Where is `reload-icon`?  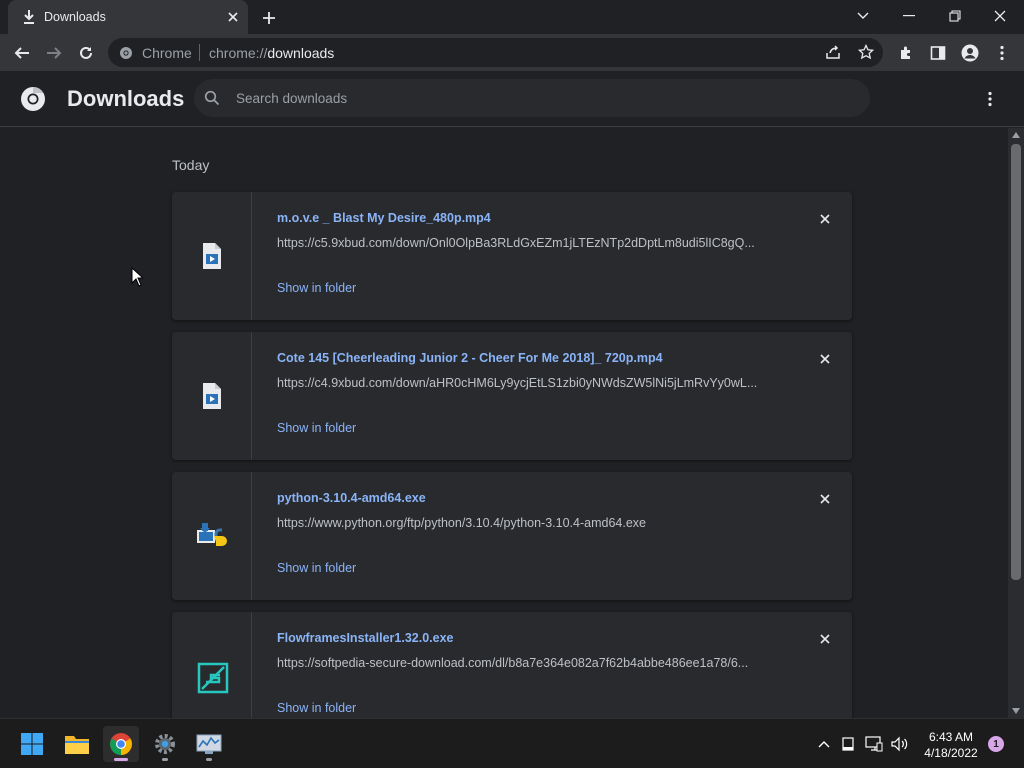 reload-icon is located at coordinates (86, 53).